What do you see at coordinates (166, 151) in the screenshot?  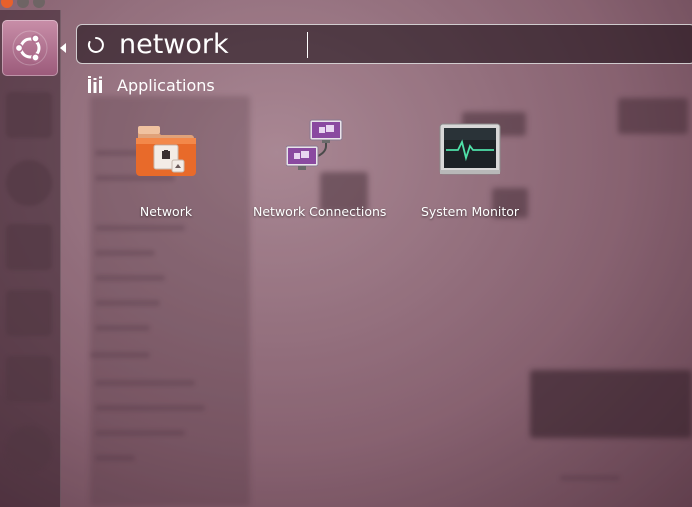 I see `network-folder-icon` at bounding box center [166, 151].